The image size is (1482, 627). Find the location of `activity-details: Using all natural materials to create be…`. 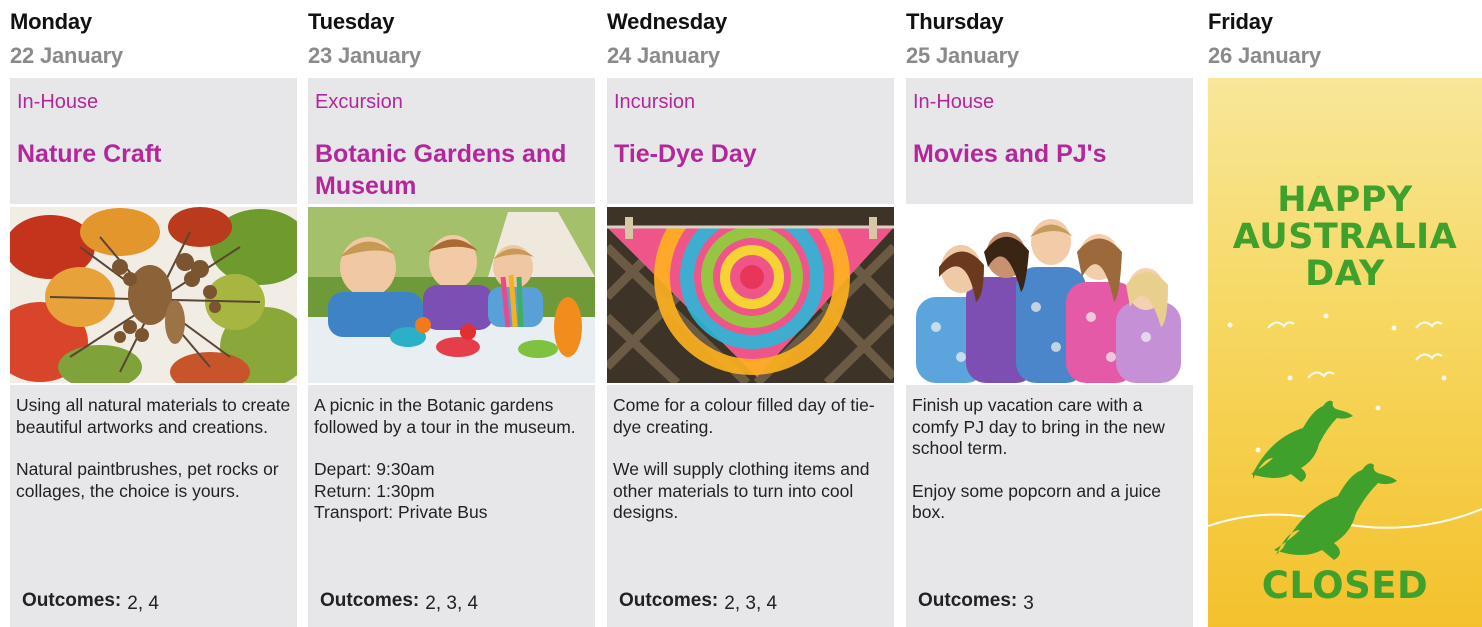

activity-details: Using all natural materials to create be… is located at coordinates (153, 506).